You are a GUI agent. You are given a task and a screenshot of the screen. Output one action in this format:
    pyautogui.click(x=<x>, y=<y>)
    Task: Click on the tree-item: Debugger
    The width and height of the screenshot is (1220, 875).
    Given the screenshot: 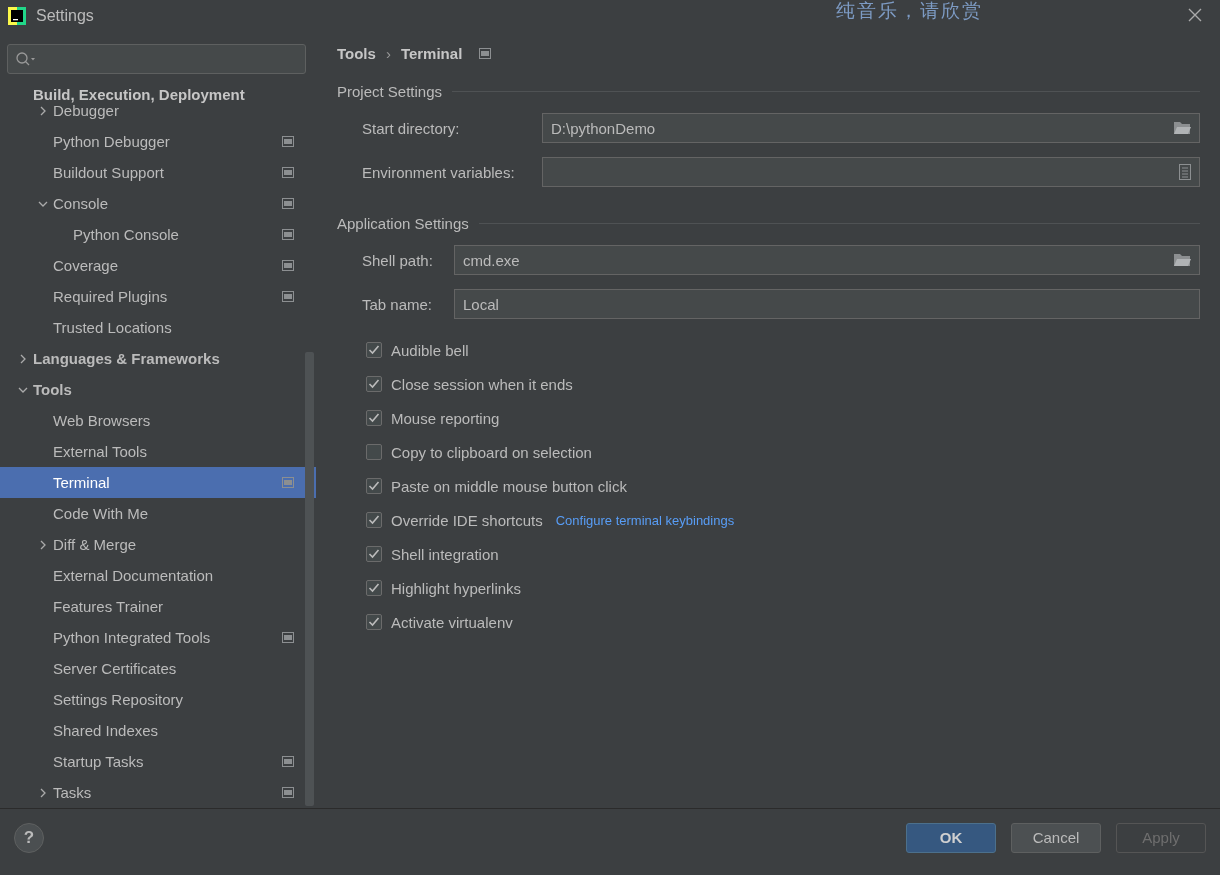 What is the action you would take?
    pyautogui.click(x=158, y=115)
    